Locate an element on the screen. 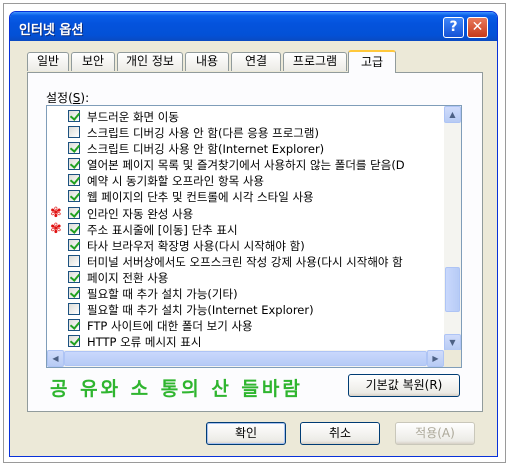 The height and width of the screenshot is (466, 509). scroll-down-button: ▼ is located at coordinates (452, 342).